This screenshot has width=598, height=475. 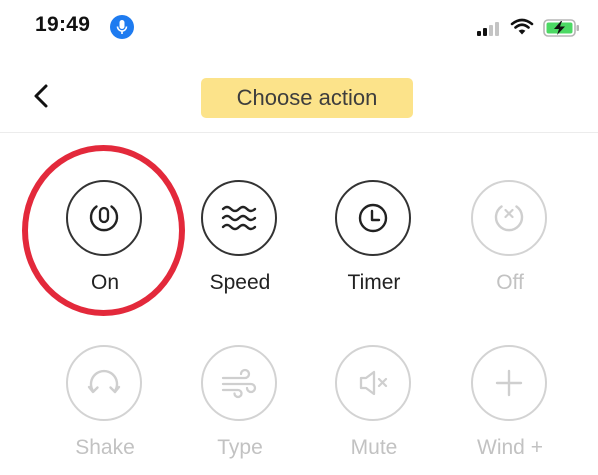 I want to click on action-mute-button: Mute, so click(x=374, y=410).